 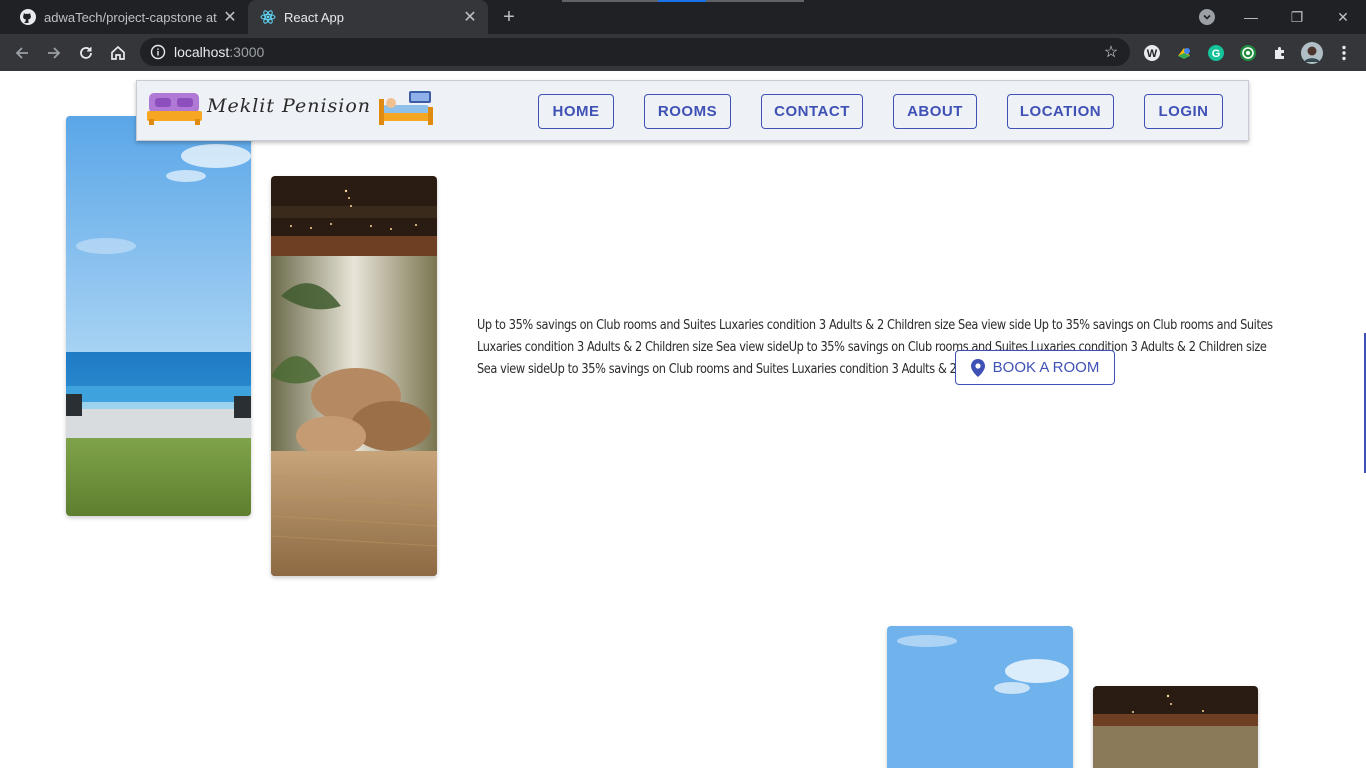 I want to click on close-window-icon: ✕, so click(x=1343, y=17).